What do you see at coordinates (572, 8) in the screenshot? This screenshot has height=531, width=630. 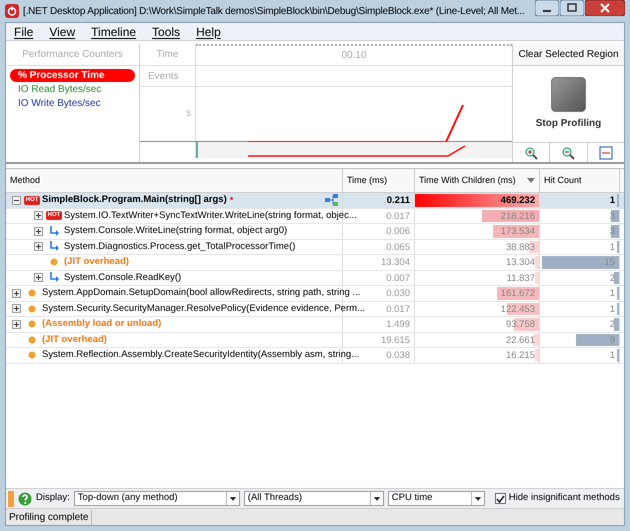 I see `maximize-icon` at bounding box center [572, 8].